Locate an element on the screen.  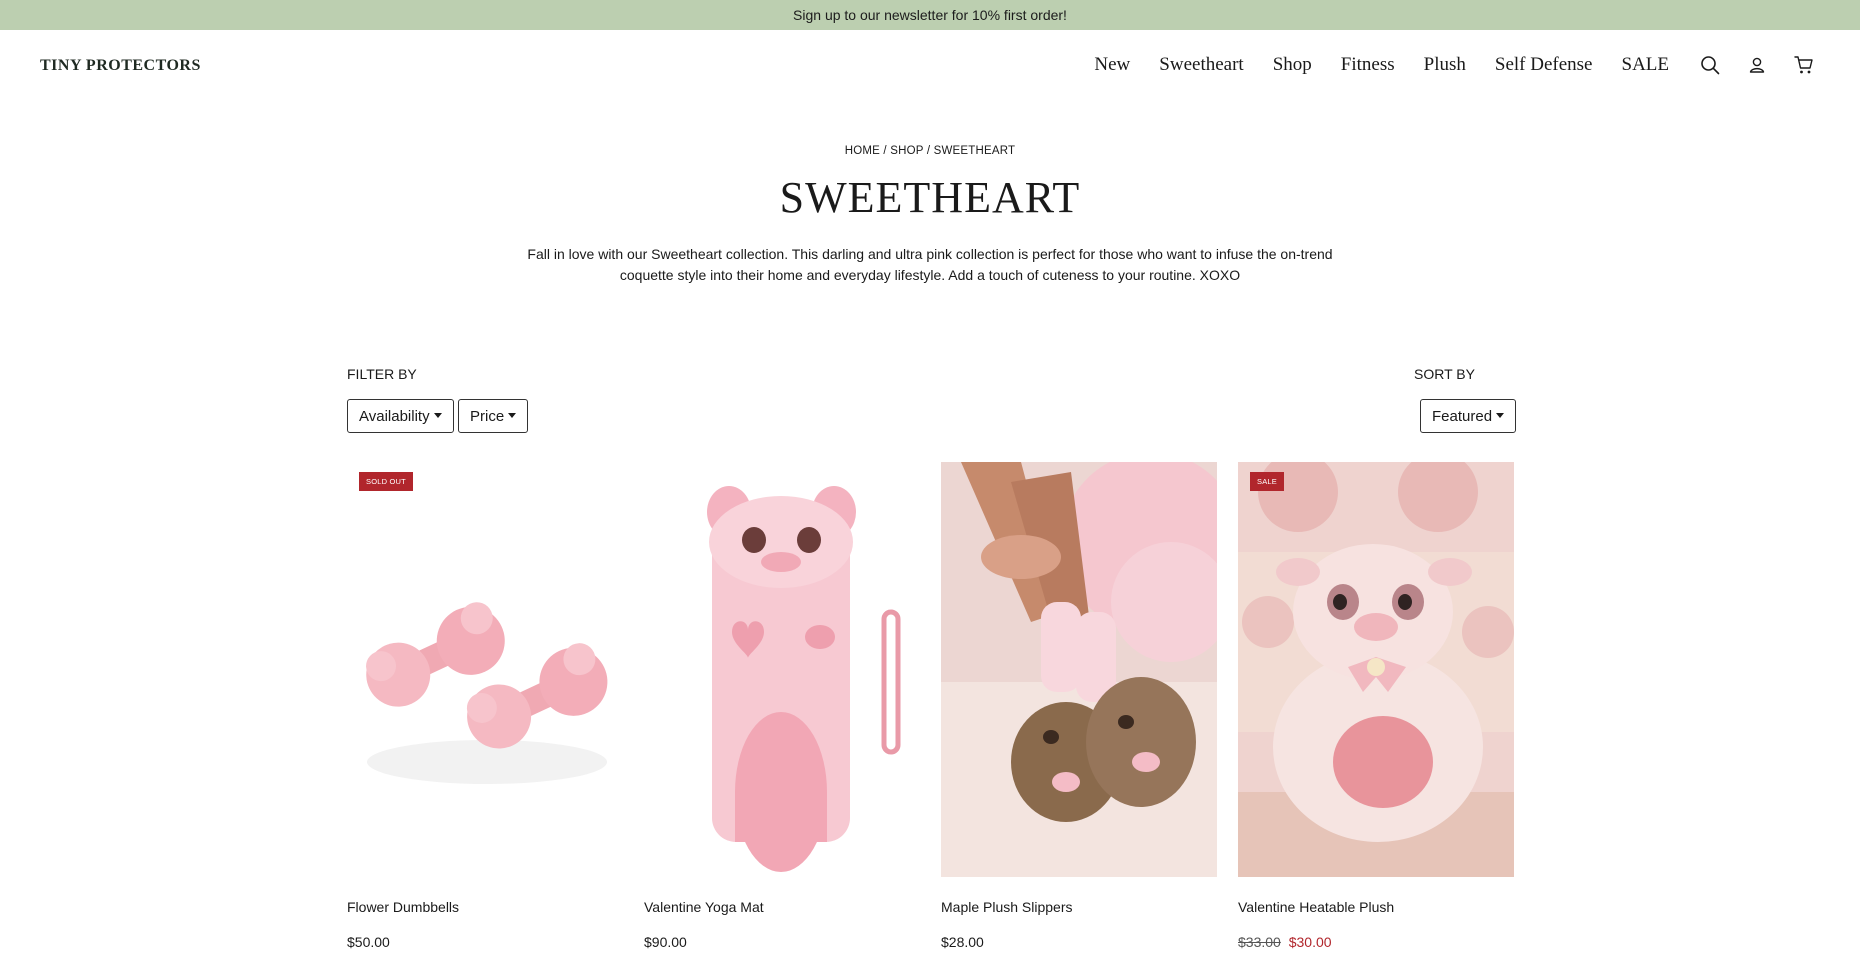
product-card: Maple Plush Slippers $28.00 is located at coordinates (1079, 706).